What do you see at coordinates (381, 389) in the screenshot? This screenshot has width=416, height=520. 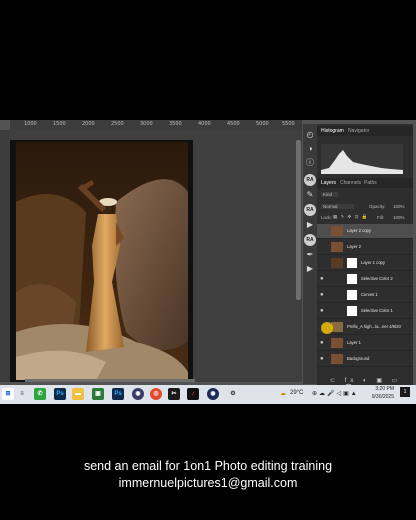 I see `clock-time: 3:20 PM` at bounding box center [381, 389].